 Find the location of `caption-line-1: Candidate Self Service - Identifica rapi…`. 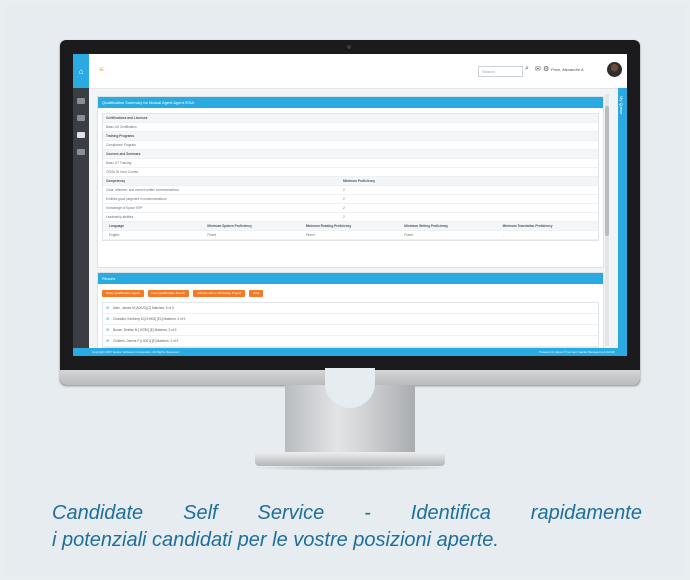

caption-line-1: Candidate Self Service - Identifica rapi… is located at coordinates (347, 513).